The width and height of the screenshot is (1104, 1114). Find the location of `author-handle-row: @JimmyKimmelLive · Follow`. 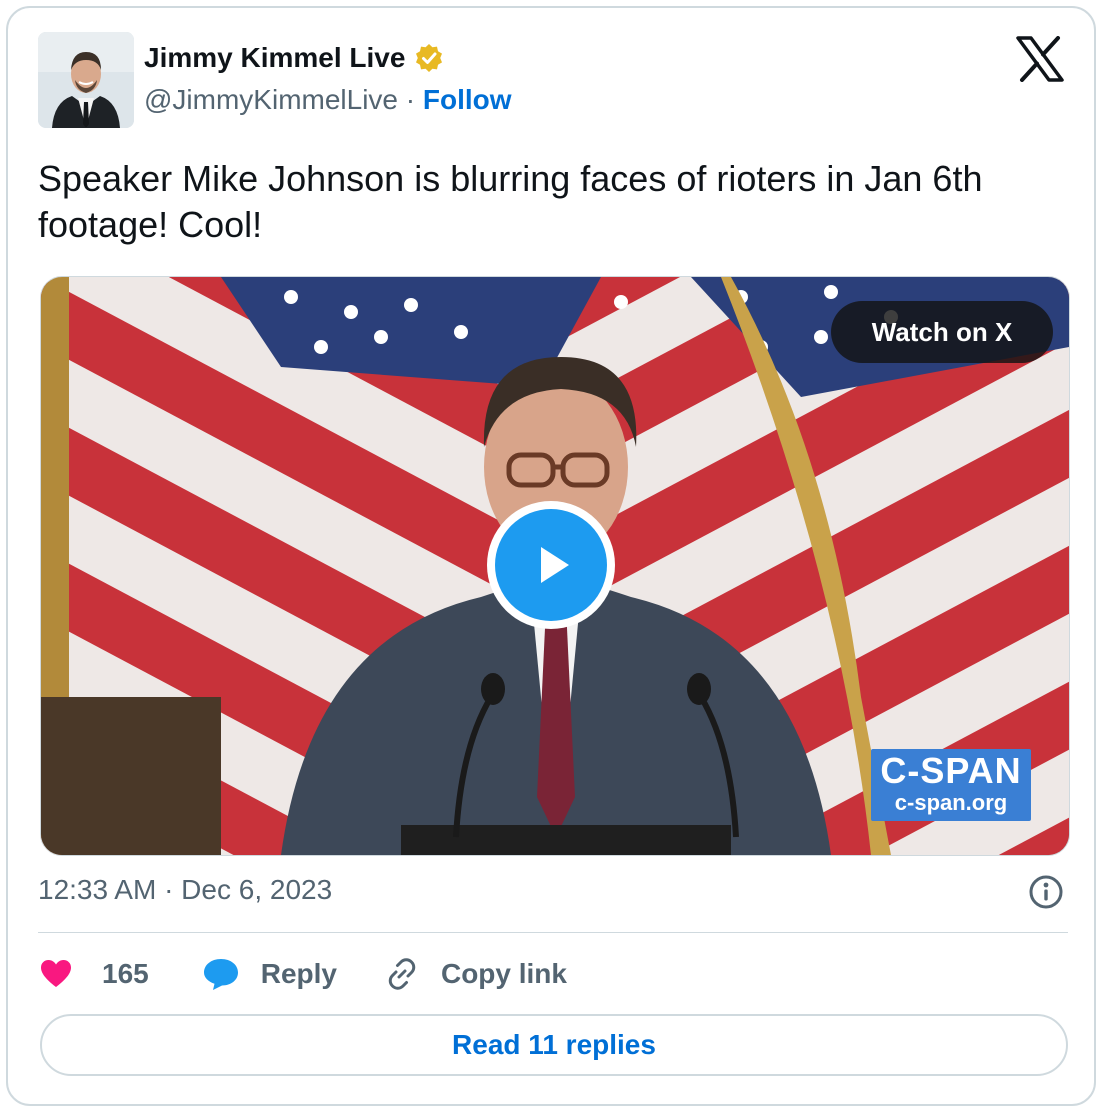

author-handle-row: @JimmyKimmelLive · Follow is located at coordinates (328, 100).